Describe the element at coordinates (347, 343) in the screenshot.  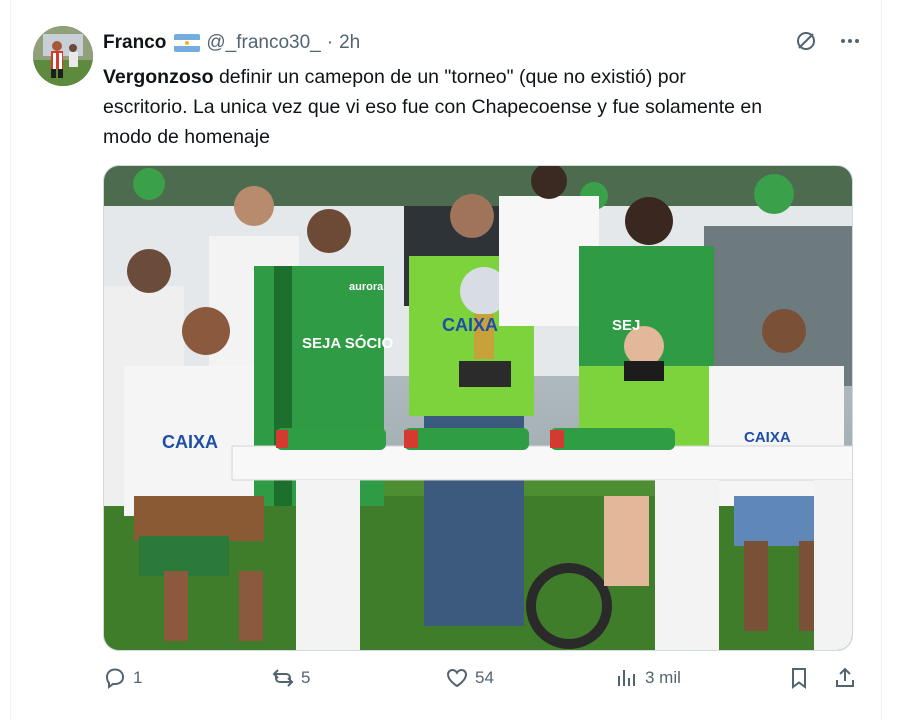
I see `shirt-sponsor-1: SEJA SÓCIO` at that location.